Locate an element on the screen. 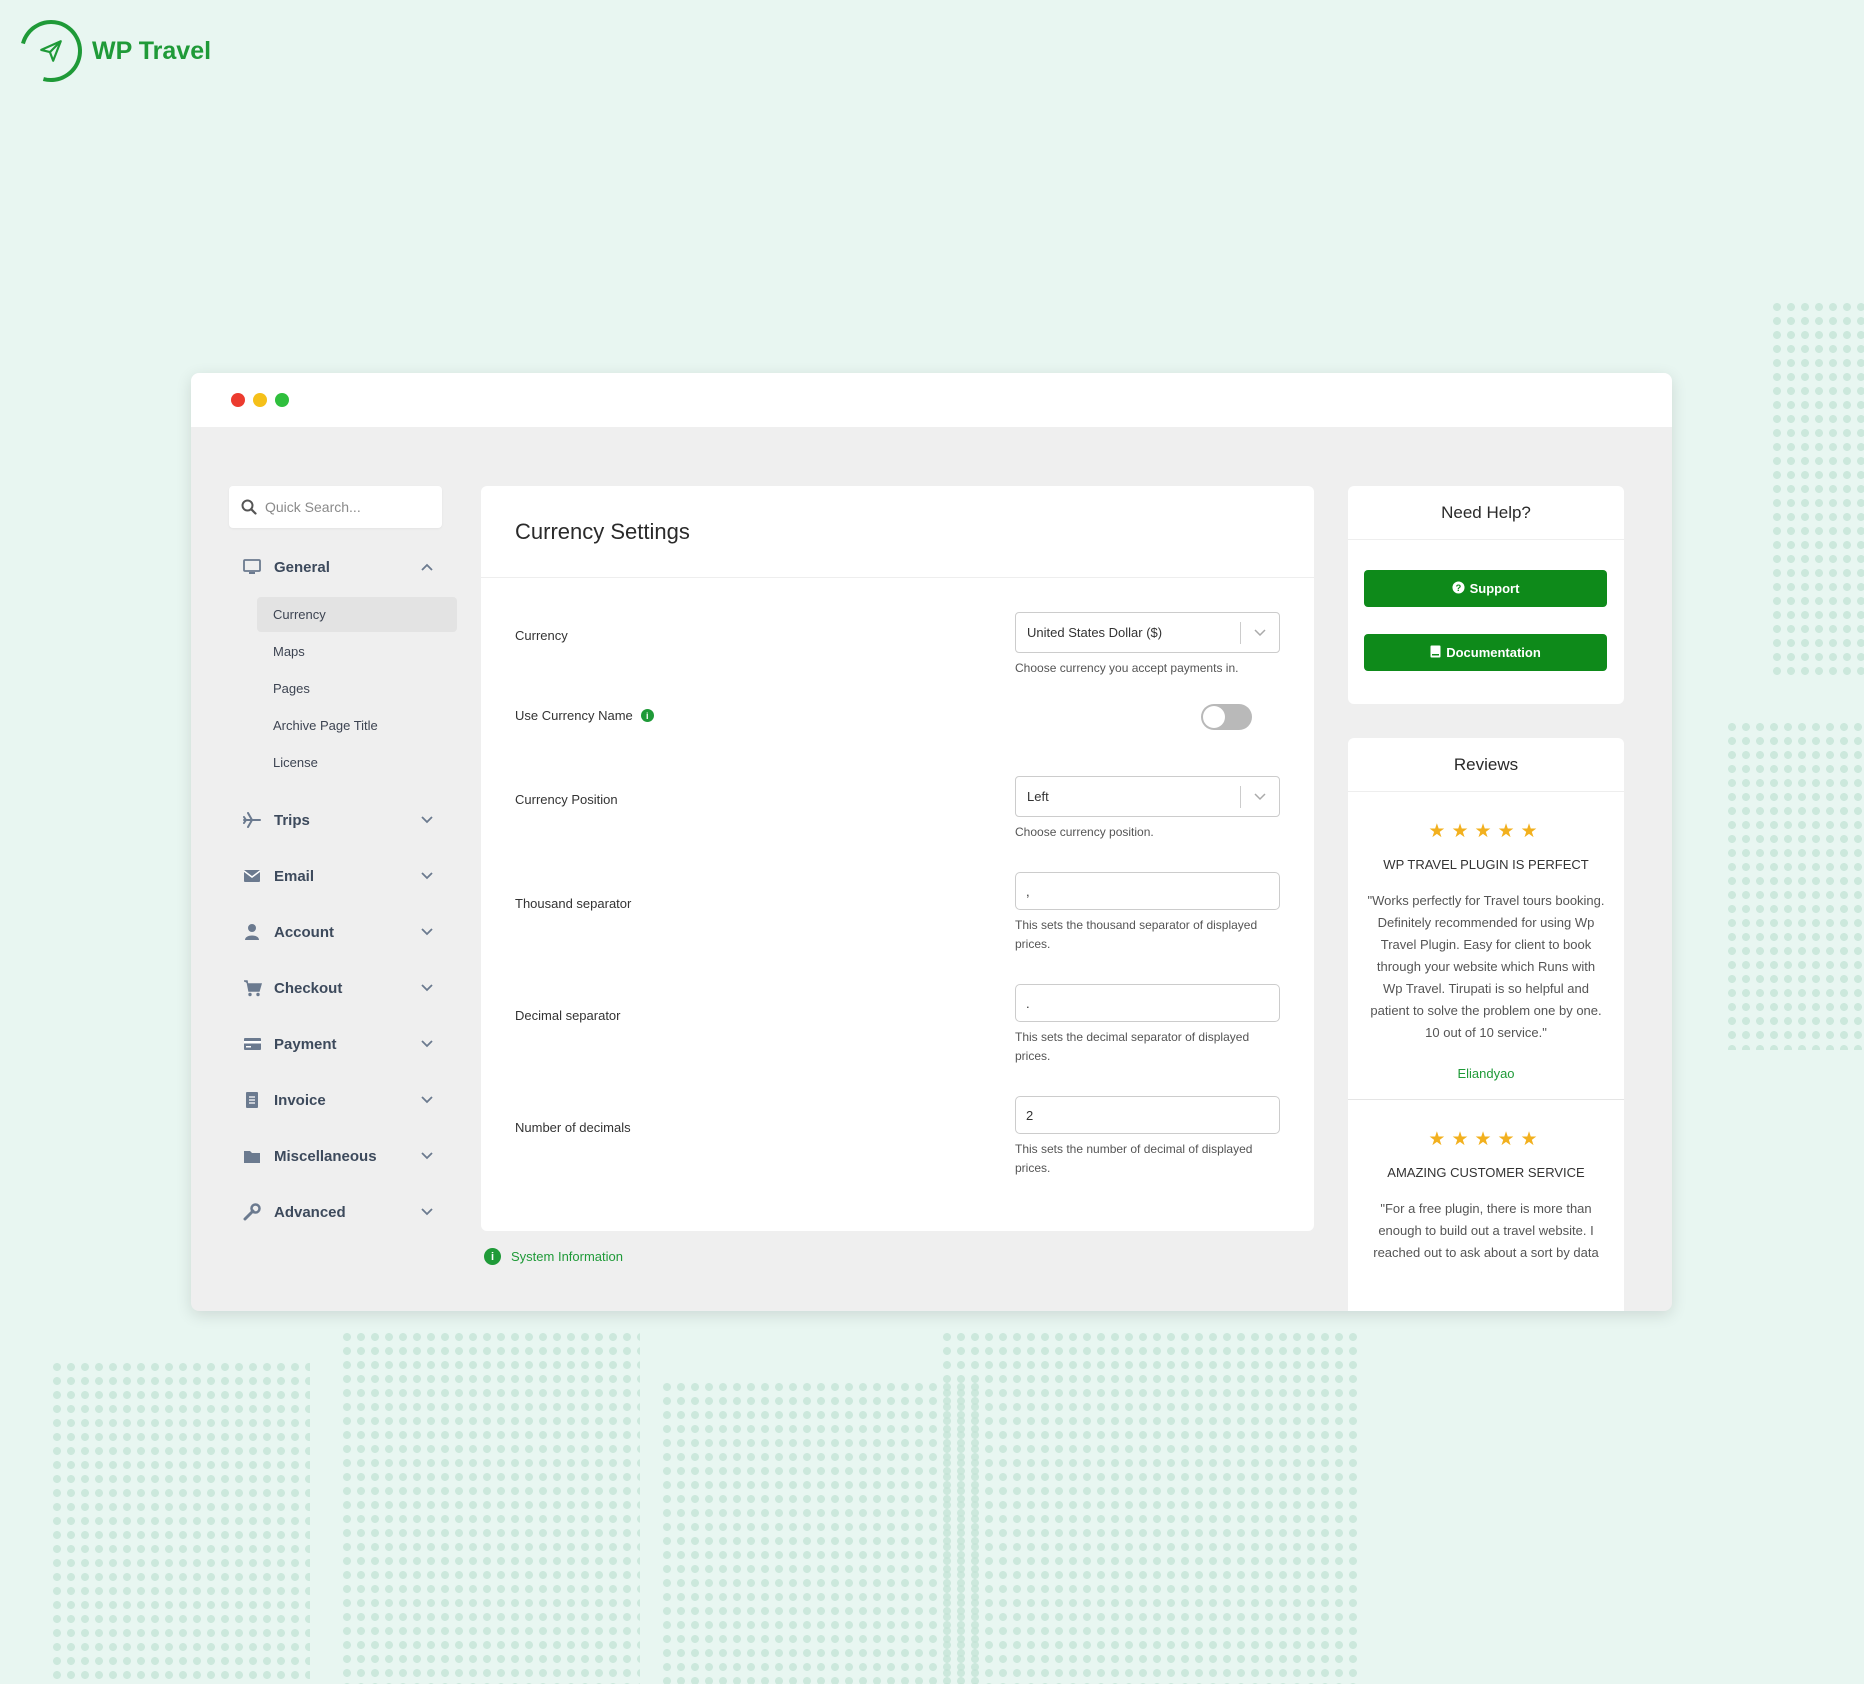 This screenshot has height=1684, width=1864. support-button-label: Support is located at coordinates (1494, 588).